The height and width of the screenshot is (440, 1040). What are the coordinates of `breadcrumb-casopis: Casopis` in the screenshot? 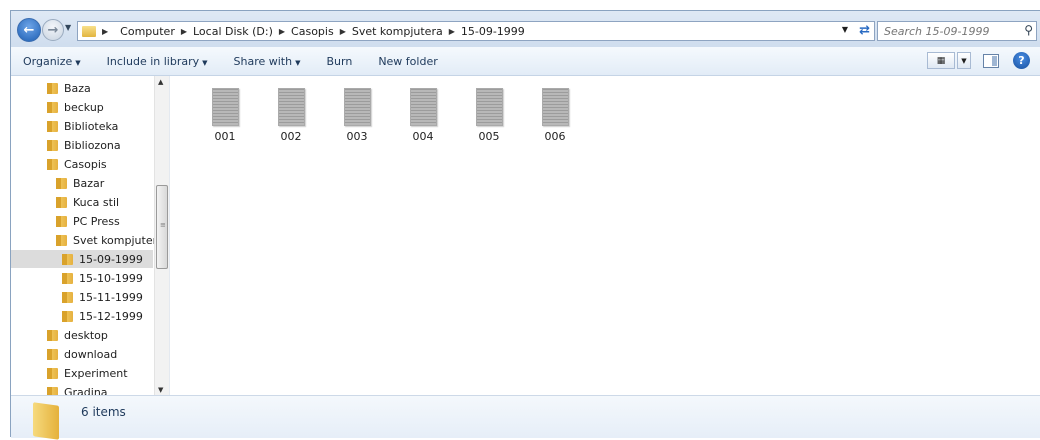 It's located at (312, 31).